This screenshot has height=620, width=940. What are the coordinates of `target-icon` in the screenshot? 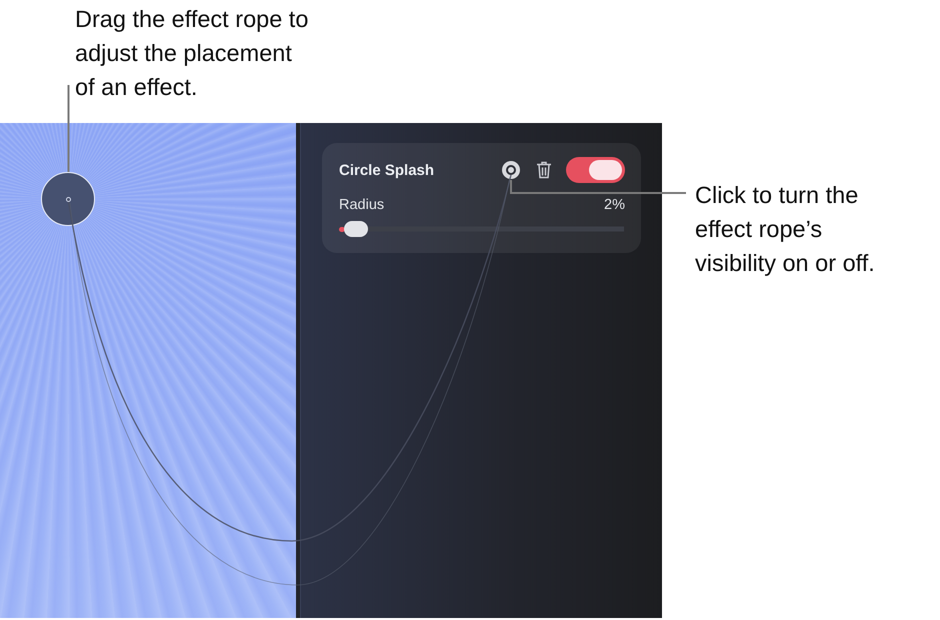 It's located at (511, 170).